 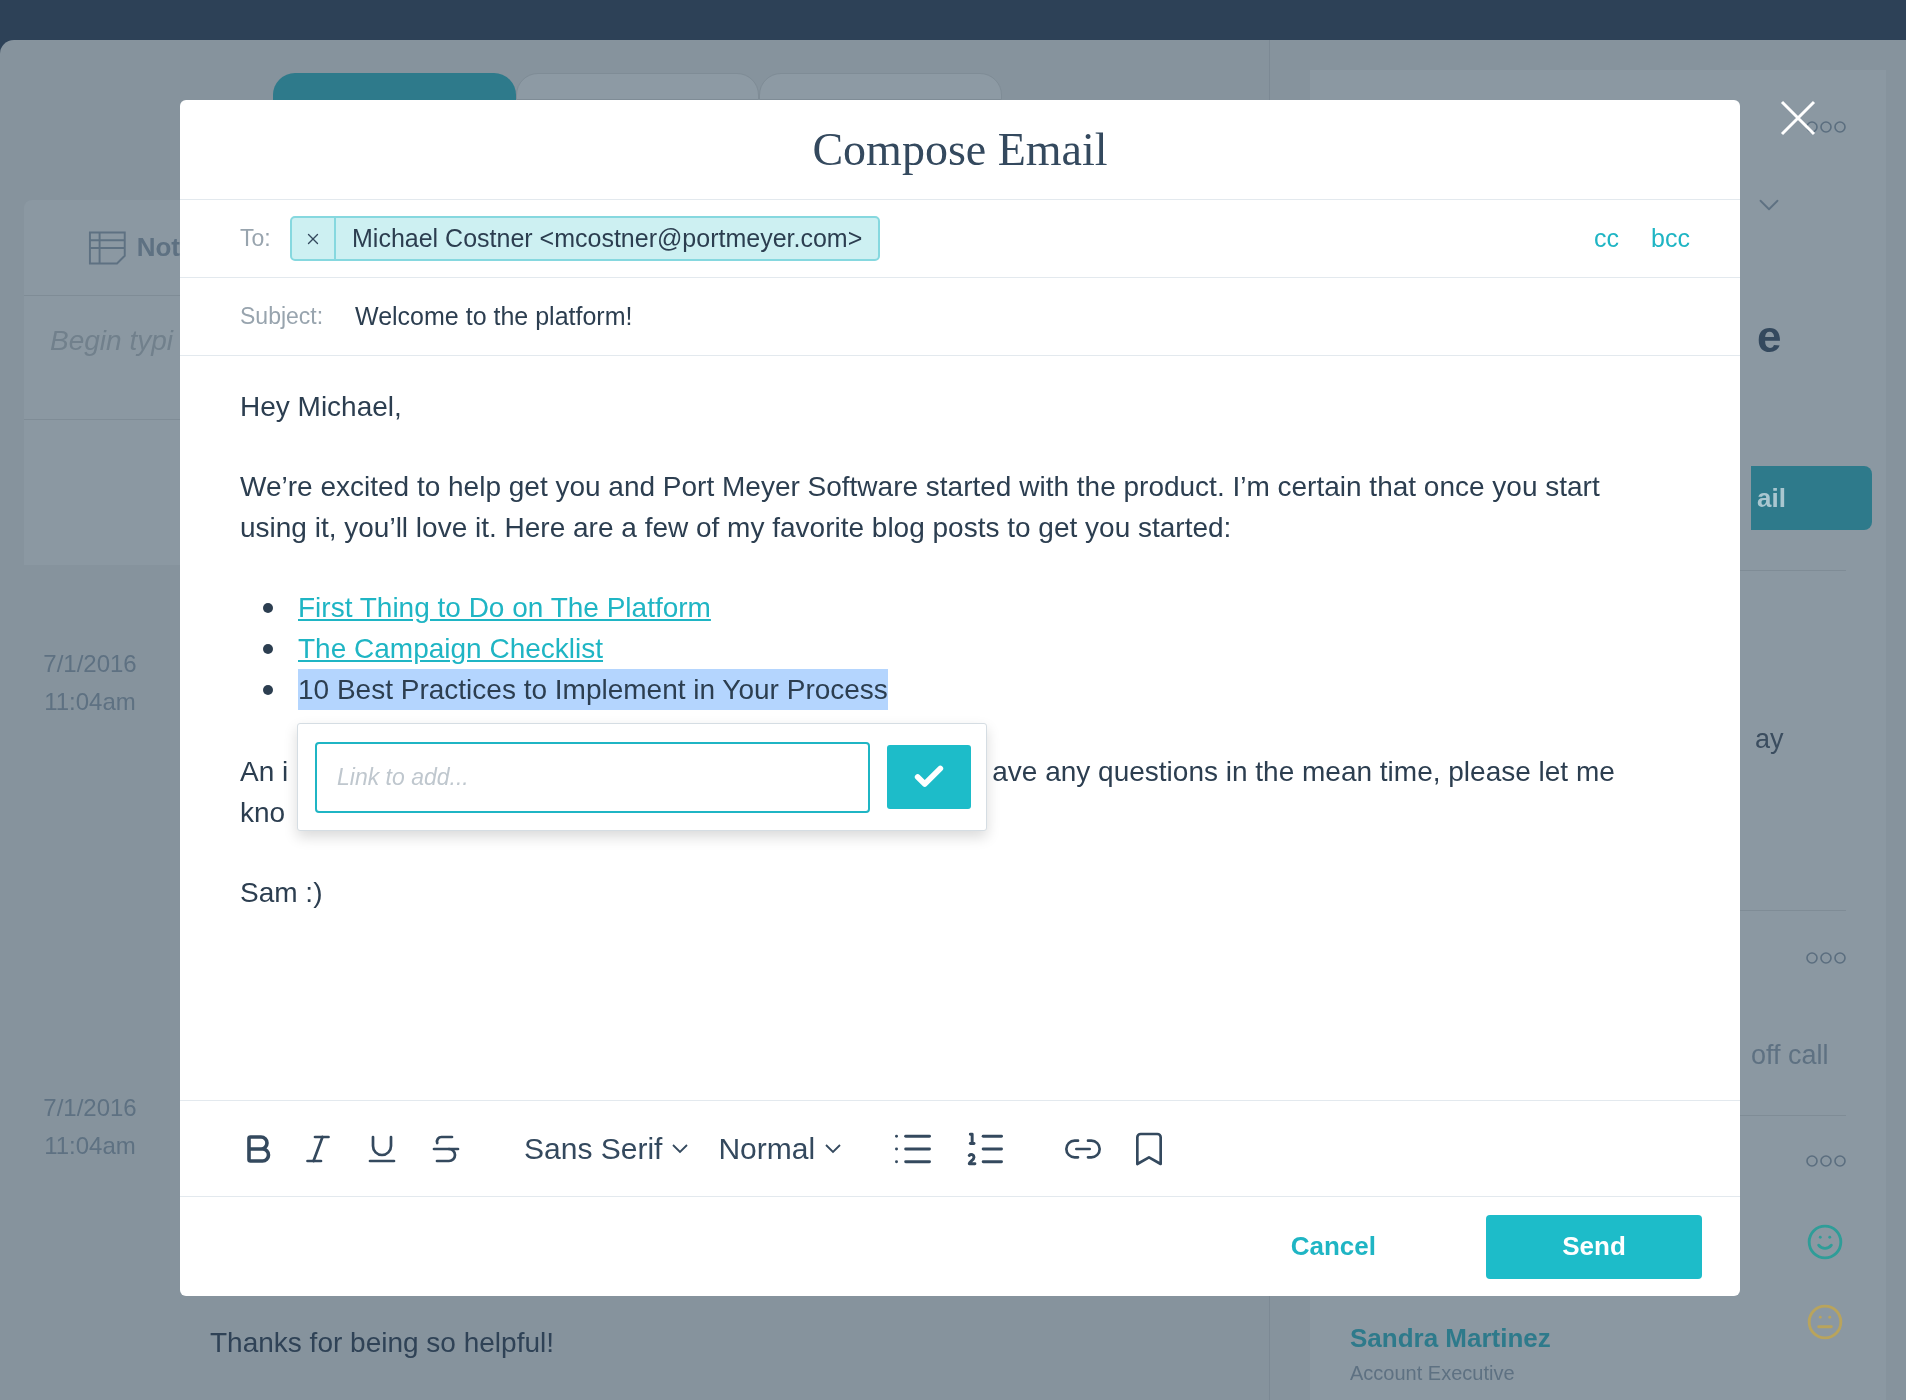 What do you see at coordinates (263, 813) in the screenshot?
I see `body-text: kno` at bounding box center [263, 813].